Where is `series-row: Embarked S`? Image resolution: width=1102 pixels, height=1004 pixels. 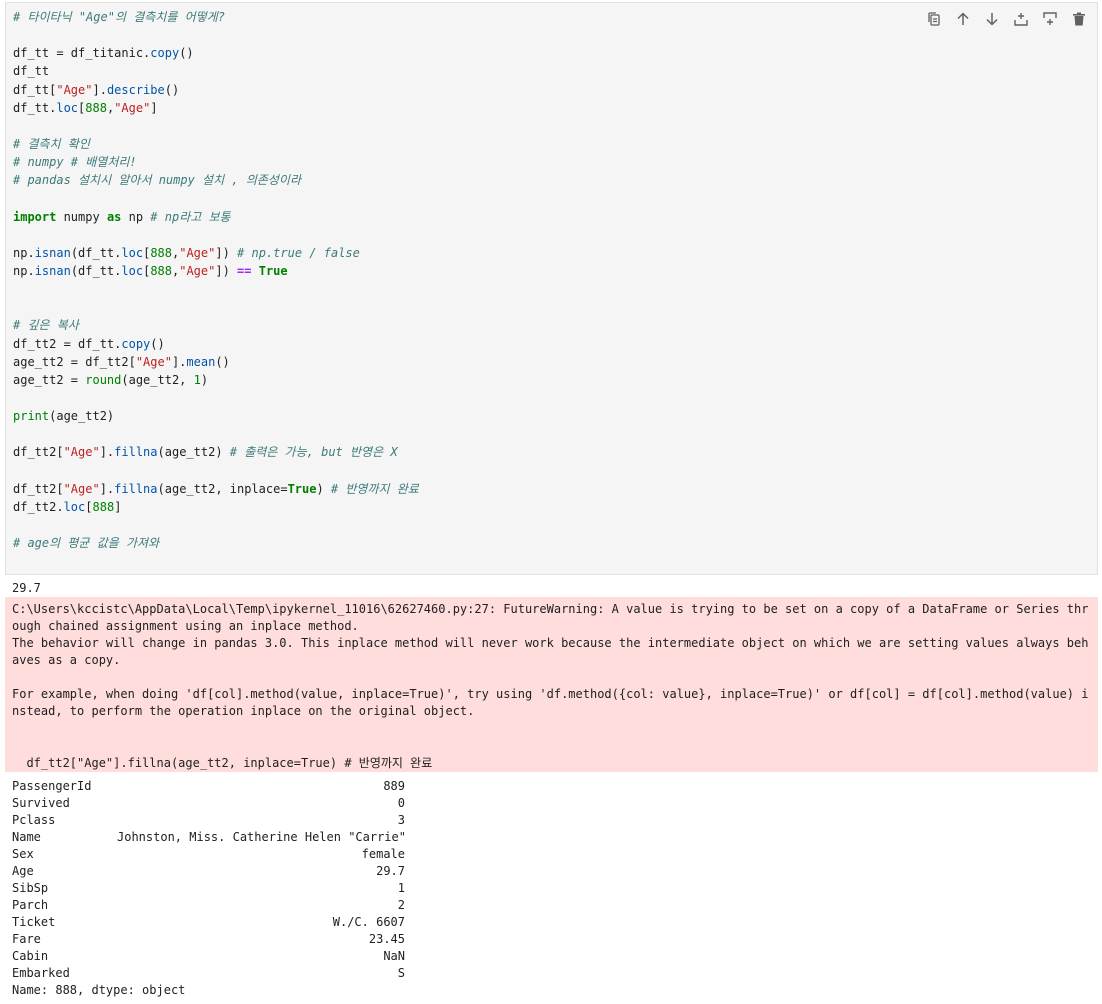 series-row: Embarked S is located at coordinates (208, 973).